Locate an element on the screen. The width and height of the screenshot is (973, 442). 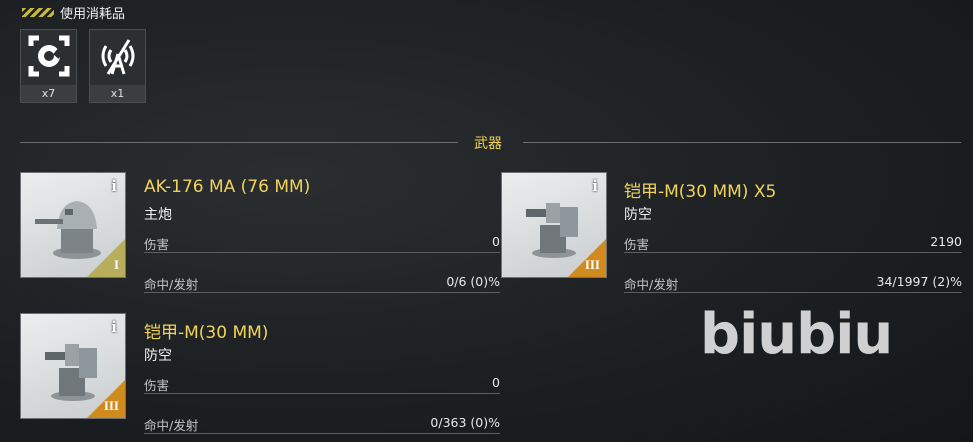
stripes-icon is located at coordinates (38, 12).